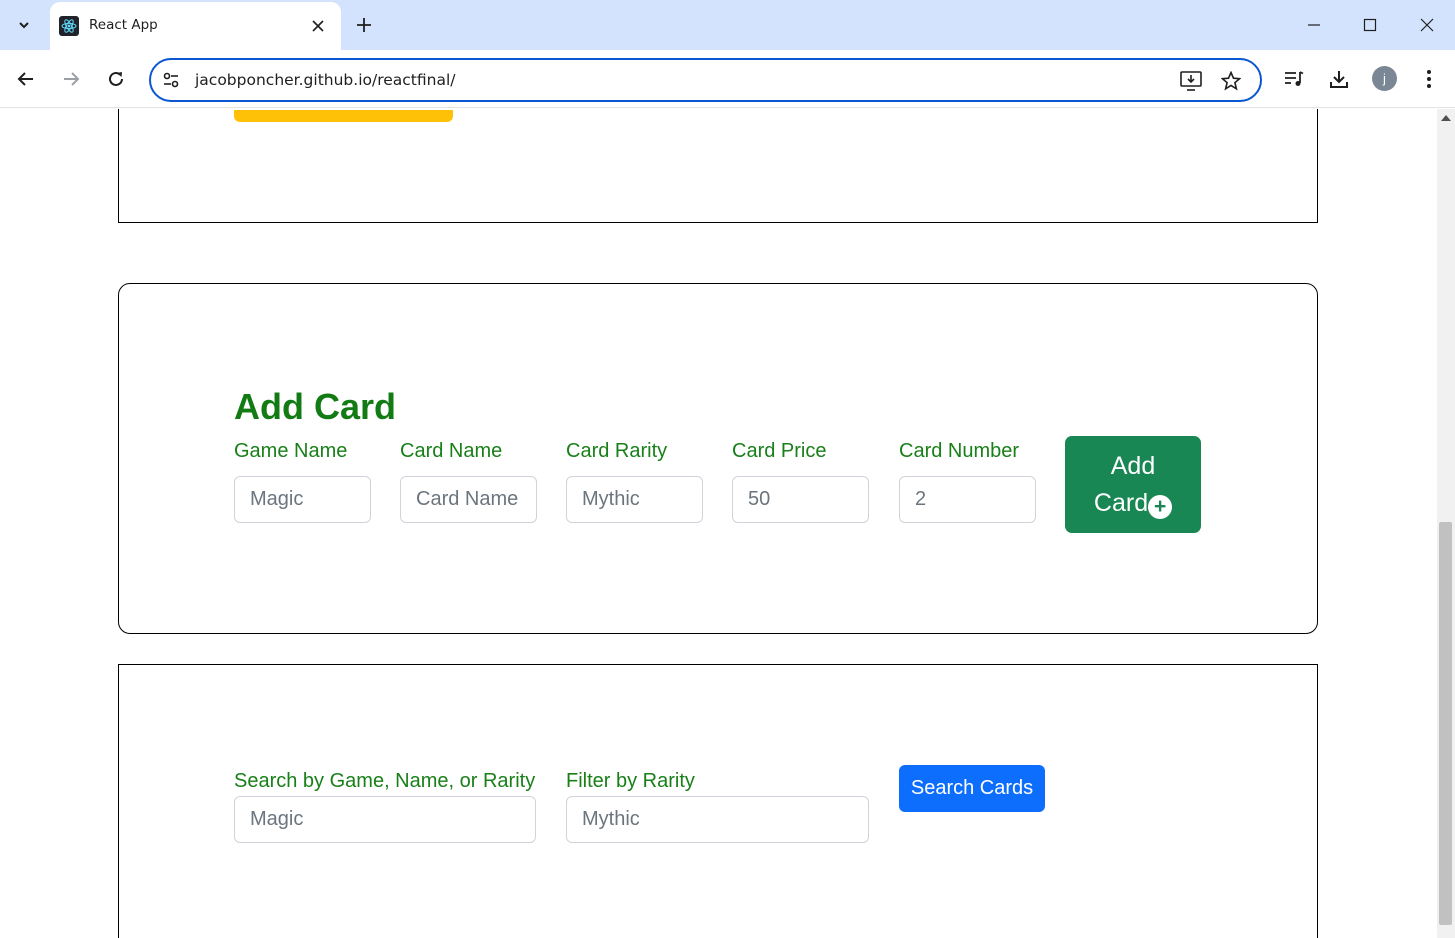  Describe the element at coordinates (1445, 723) in the screenshot. I see `scrollbar-thumb` at that location.